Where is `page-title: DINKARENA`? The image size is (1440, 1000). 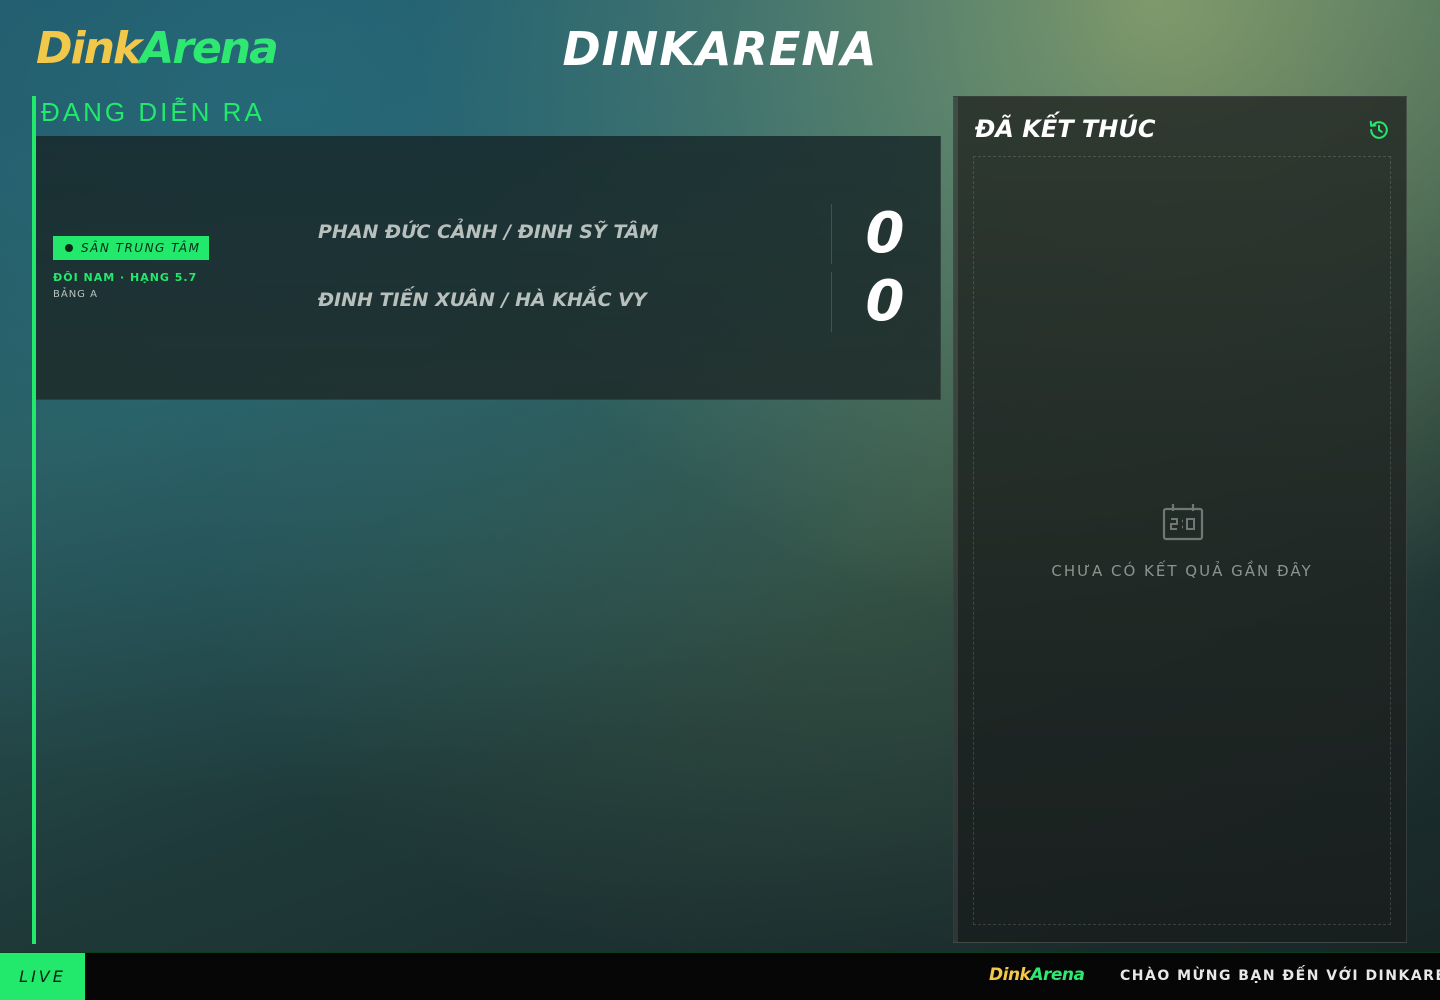
page-title: DINKARENA is located at coordinates (720, 49).